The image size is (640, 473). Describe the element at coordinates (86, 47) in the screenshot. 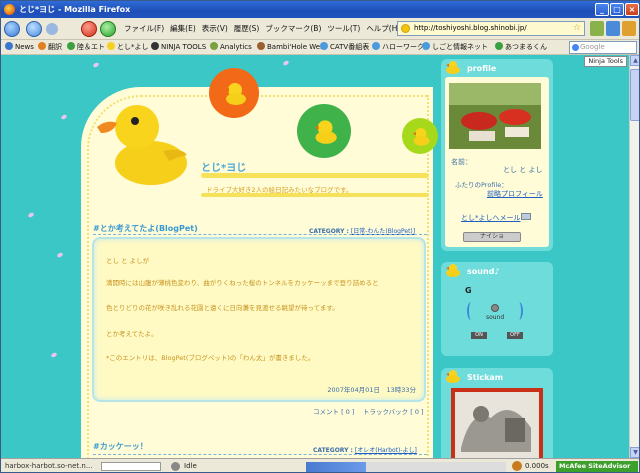

I see `bookmark-riku: 陸＆エト` at that location.